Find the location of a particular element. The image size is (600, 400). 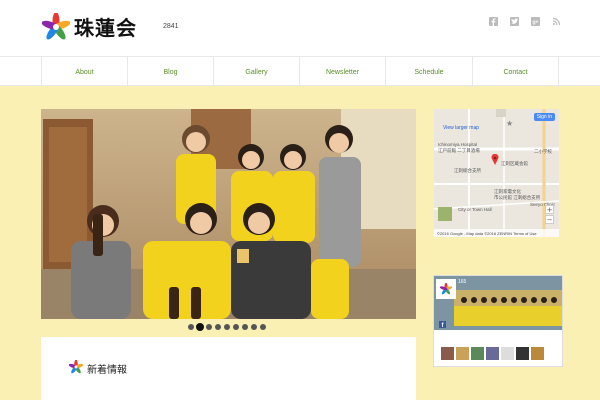

map-label: 江刺区蔵会館 is located at coordinates (514, 163).